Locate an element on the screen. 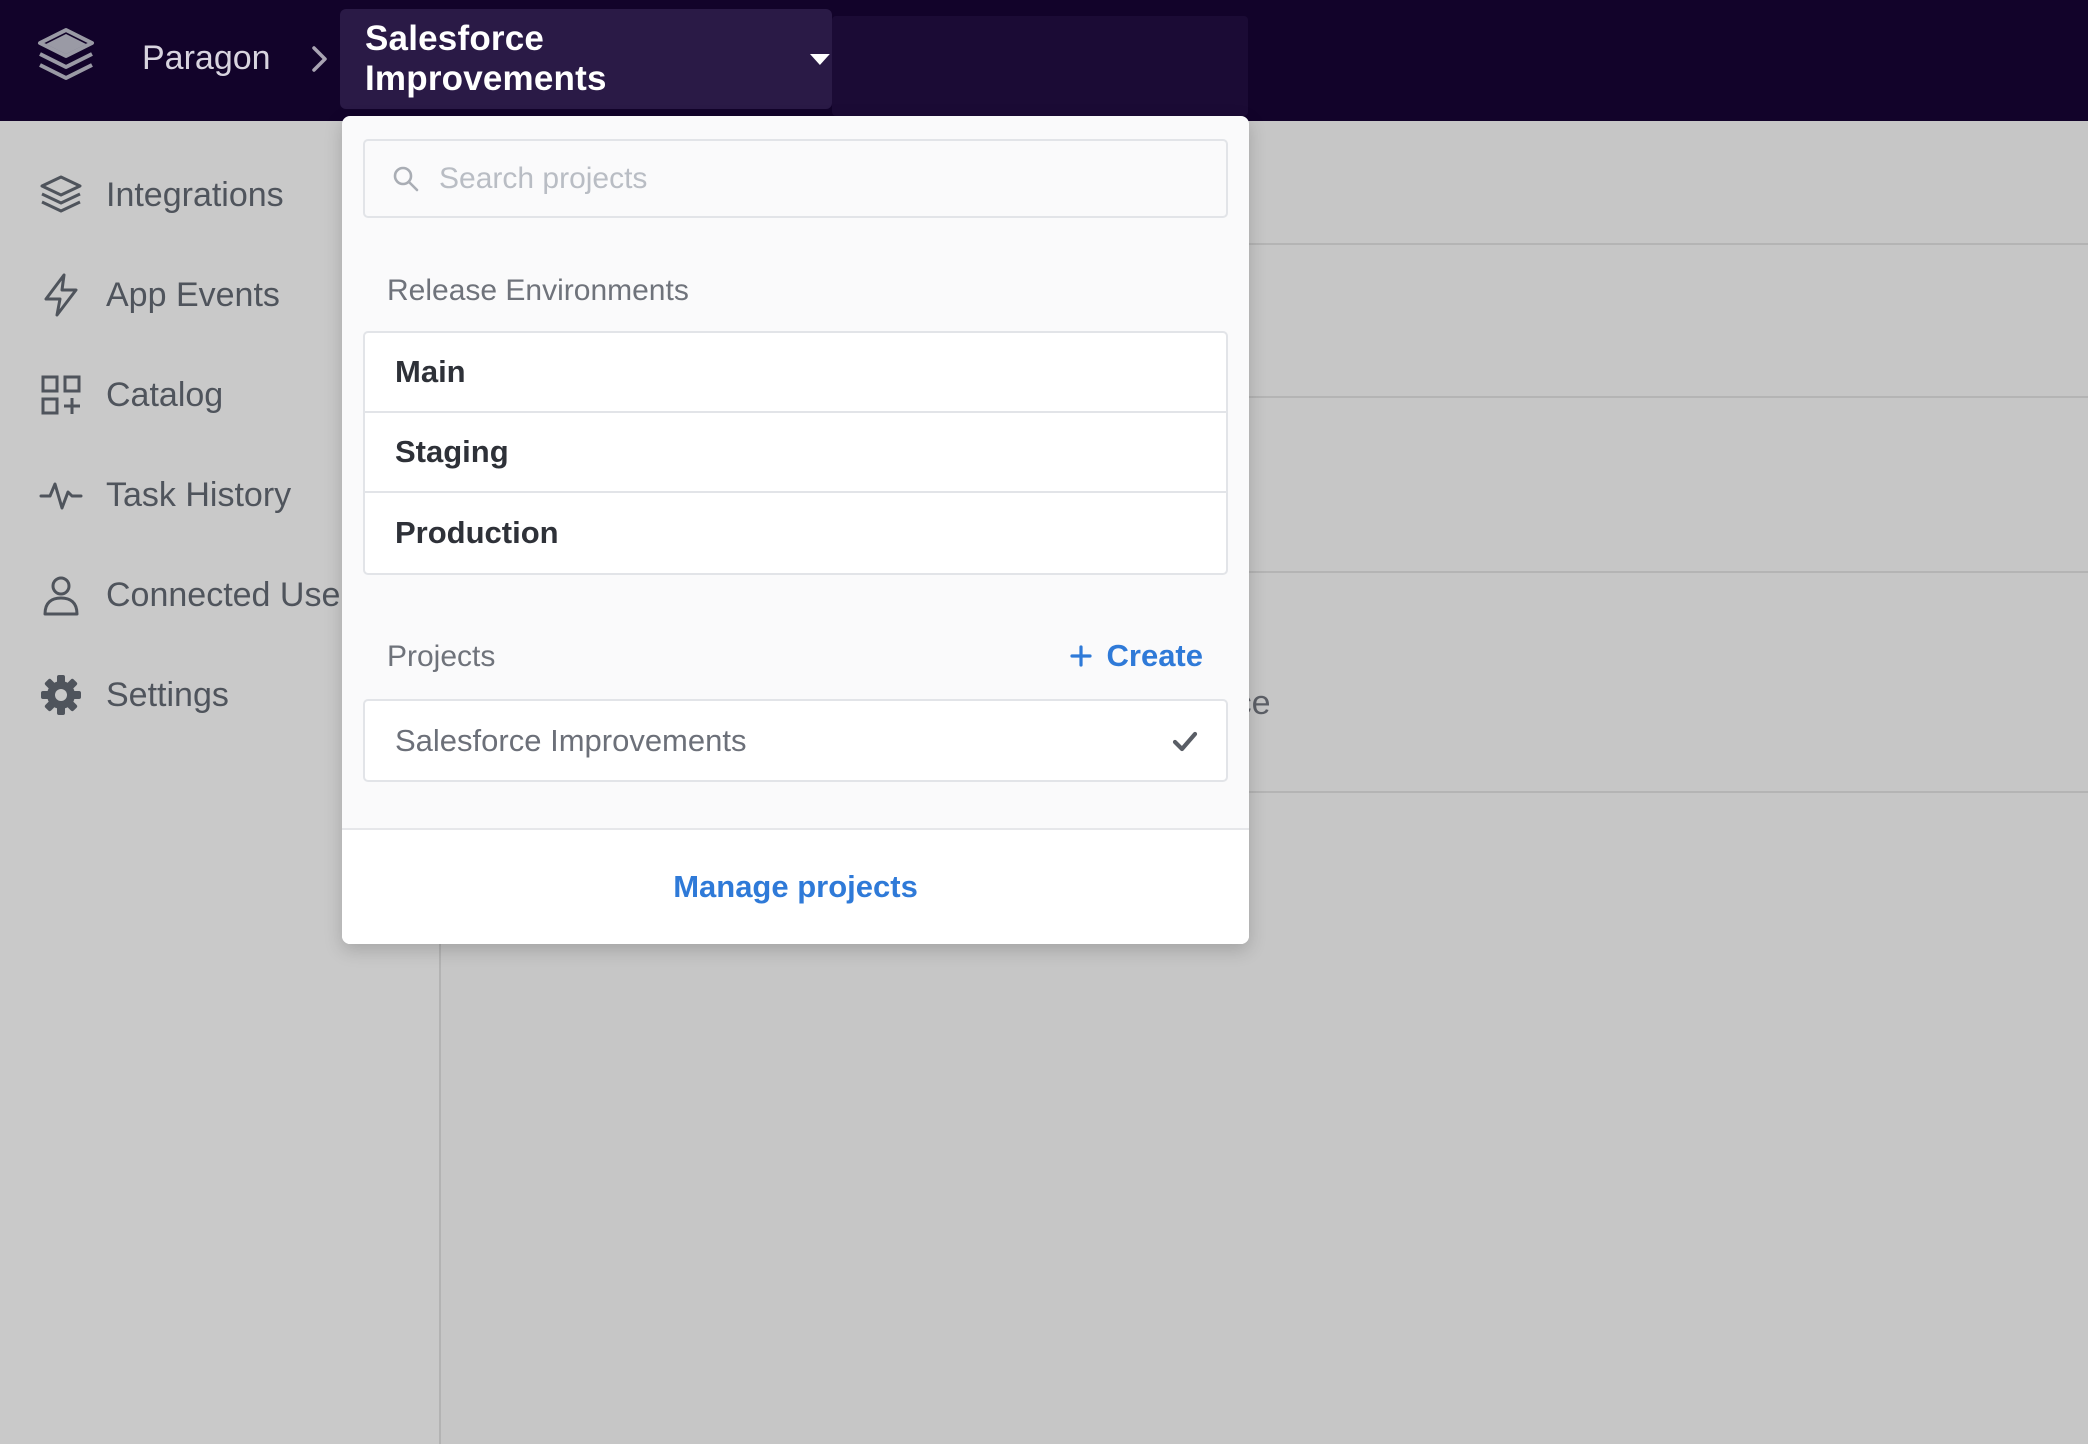 This screenshot has width=2088, height=1444. environment-item-staging: Staging is located at coordinates (795, 453).